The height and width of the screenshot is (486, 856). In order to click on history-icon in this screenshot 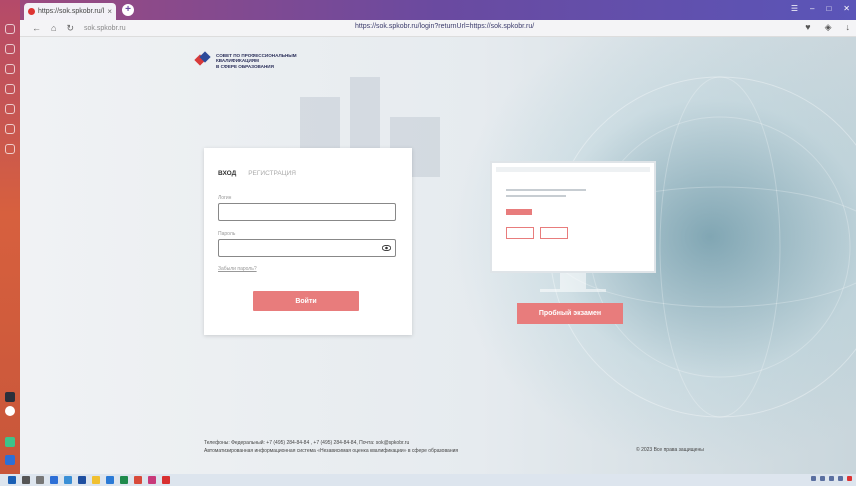, I will do `click(10, 69)`.